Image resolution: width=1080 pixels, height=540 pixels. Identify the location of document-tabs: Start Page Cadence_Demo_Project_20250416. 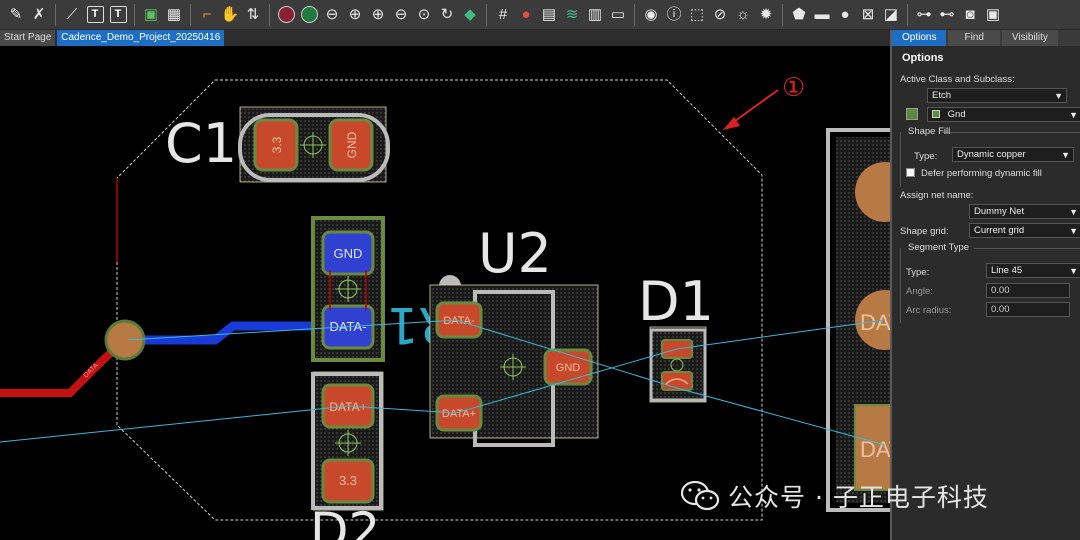
(445, 38).